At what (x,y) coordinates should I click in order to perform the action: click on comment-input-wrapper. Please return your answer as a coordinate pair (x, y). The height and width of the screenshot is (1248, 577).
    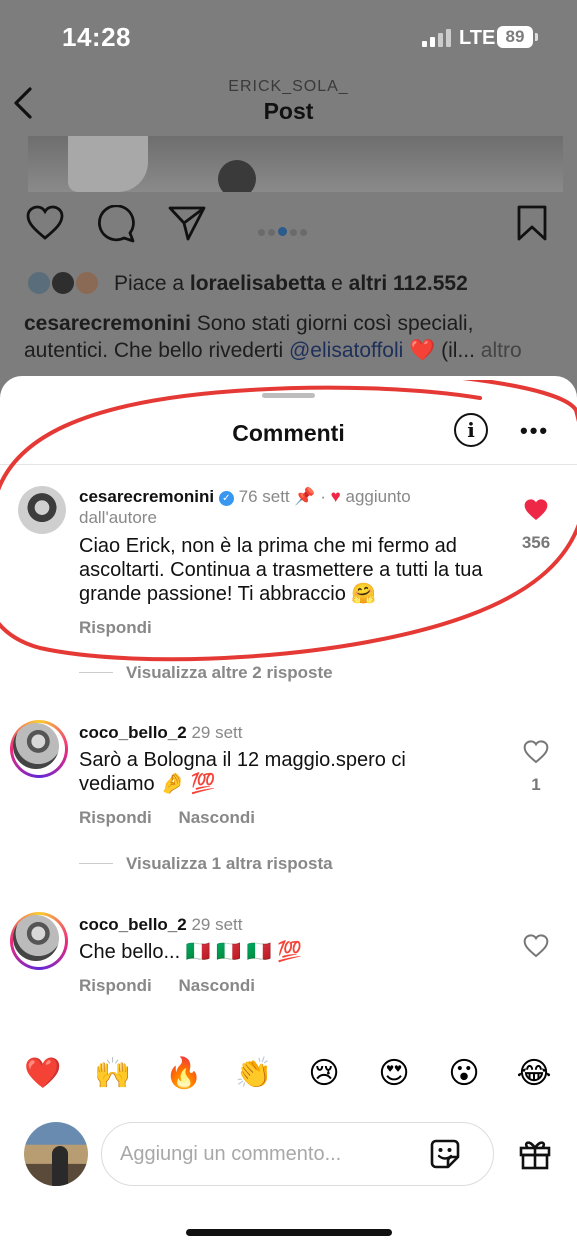
    Looking at the image, I should click on (297, 1154).